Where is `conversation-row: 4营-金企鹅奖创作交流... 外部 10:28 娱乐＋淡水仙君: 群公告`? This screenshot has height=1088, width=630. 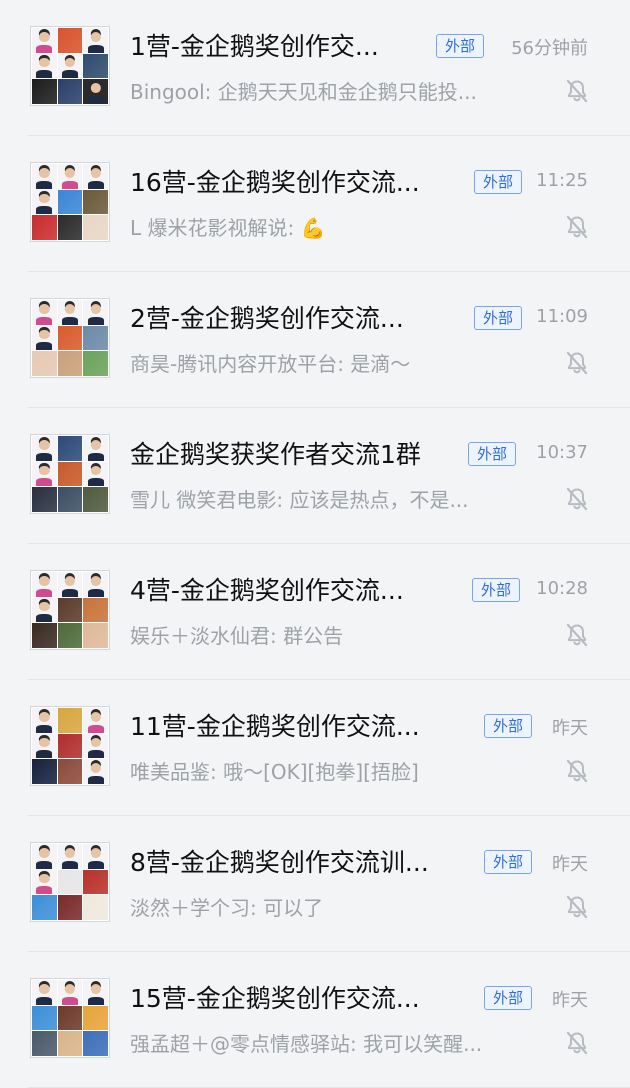
conversation-row: 4营-金企鹅奖创作交流... 外部 10:28 娱乐＋淡水仙君: 群公告 is located at coordinates (315, 612).